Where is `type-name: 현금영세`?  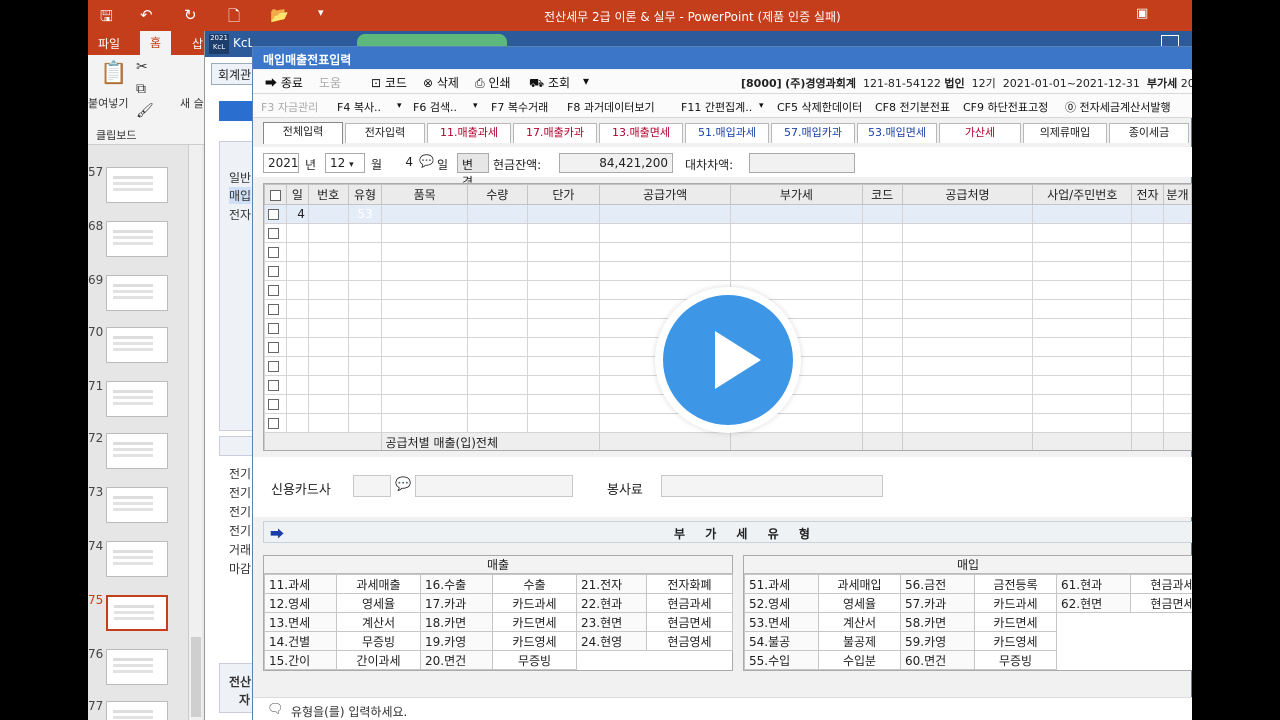 type-name: 현금영세 is located at coordinates (689, 641).